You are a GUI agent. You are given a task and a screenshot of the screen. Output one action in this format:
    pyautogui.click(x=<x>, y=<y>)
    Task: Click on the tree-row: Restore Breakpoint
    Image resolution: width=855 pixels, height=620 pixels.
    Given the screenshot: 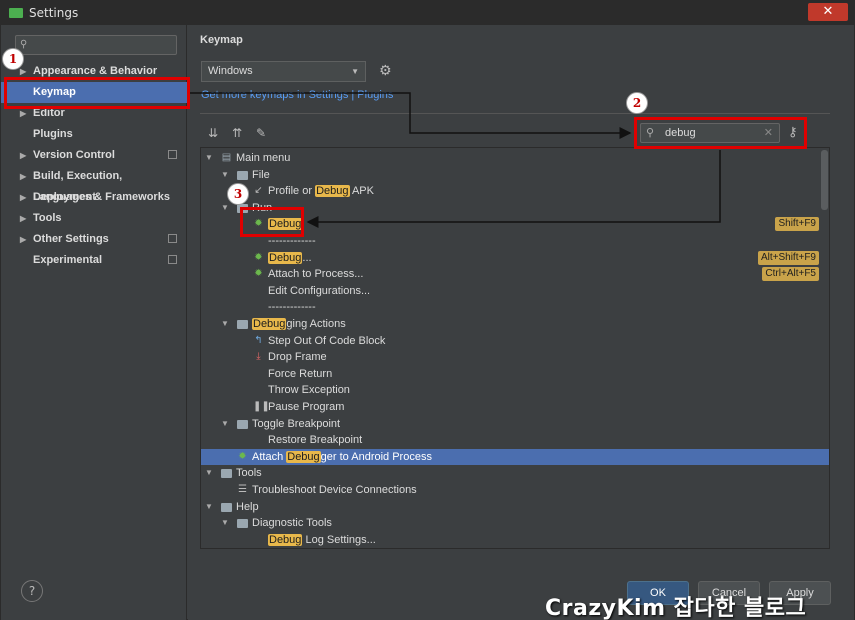 What is the action you would take?
    pyautogui.click(x=515, y=440)
    